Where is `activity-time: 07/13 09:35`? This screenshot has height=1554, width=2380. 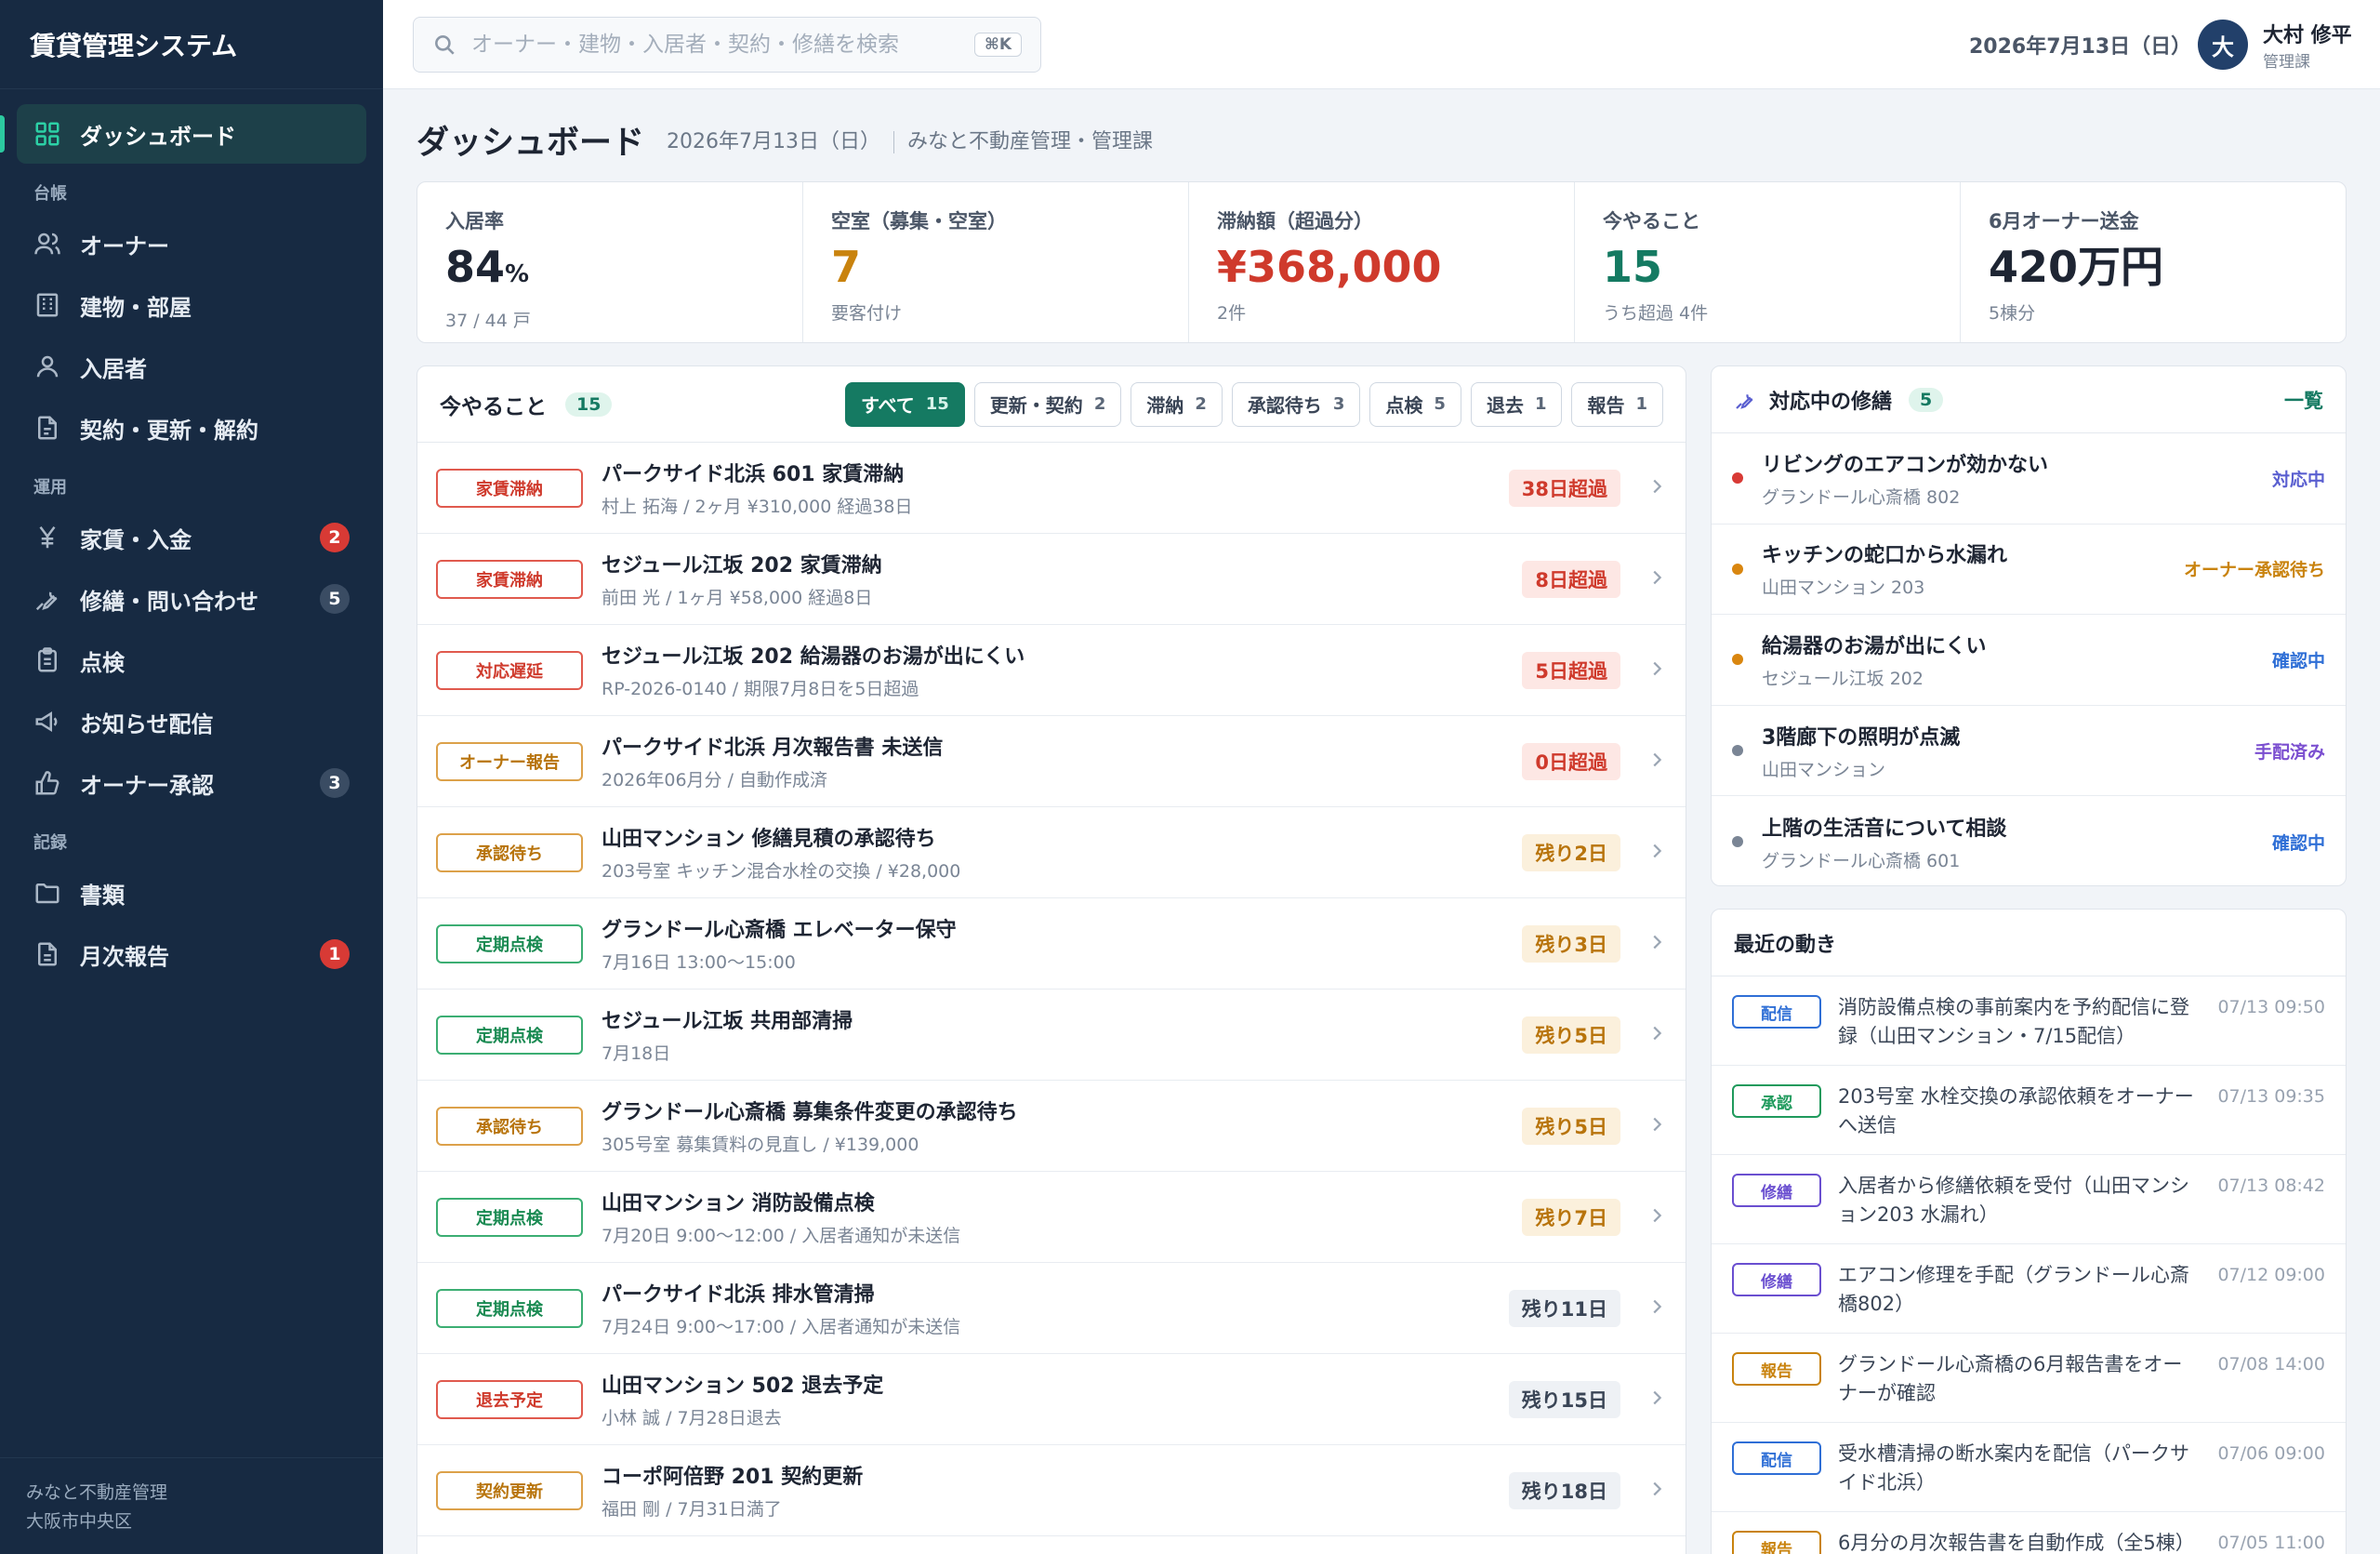 activity-time: 07/13 09:35 is located at coordinates (2271, 1096).